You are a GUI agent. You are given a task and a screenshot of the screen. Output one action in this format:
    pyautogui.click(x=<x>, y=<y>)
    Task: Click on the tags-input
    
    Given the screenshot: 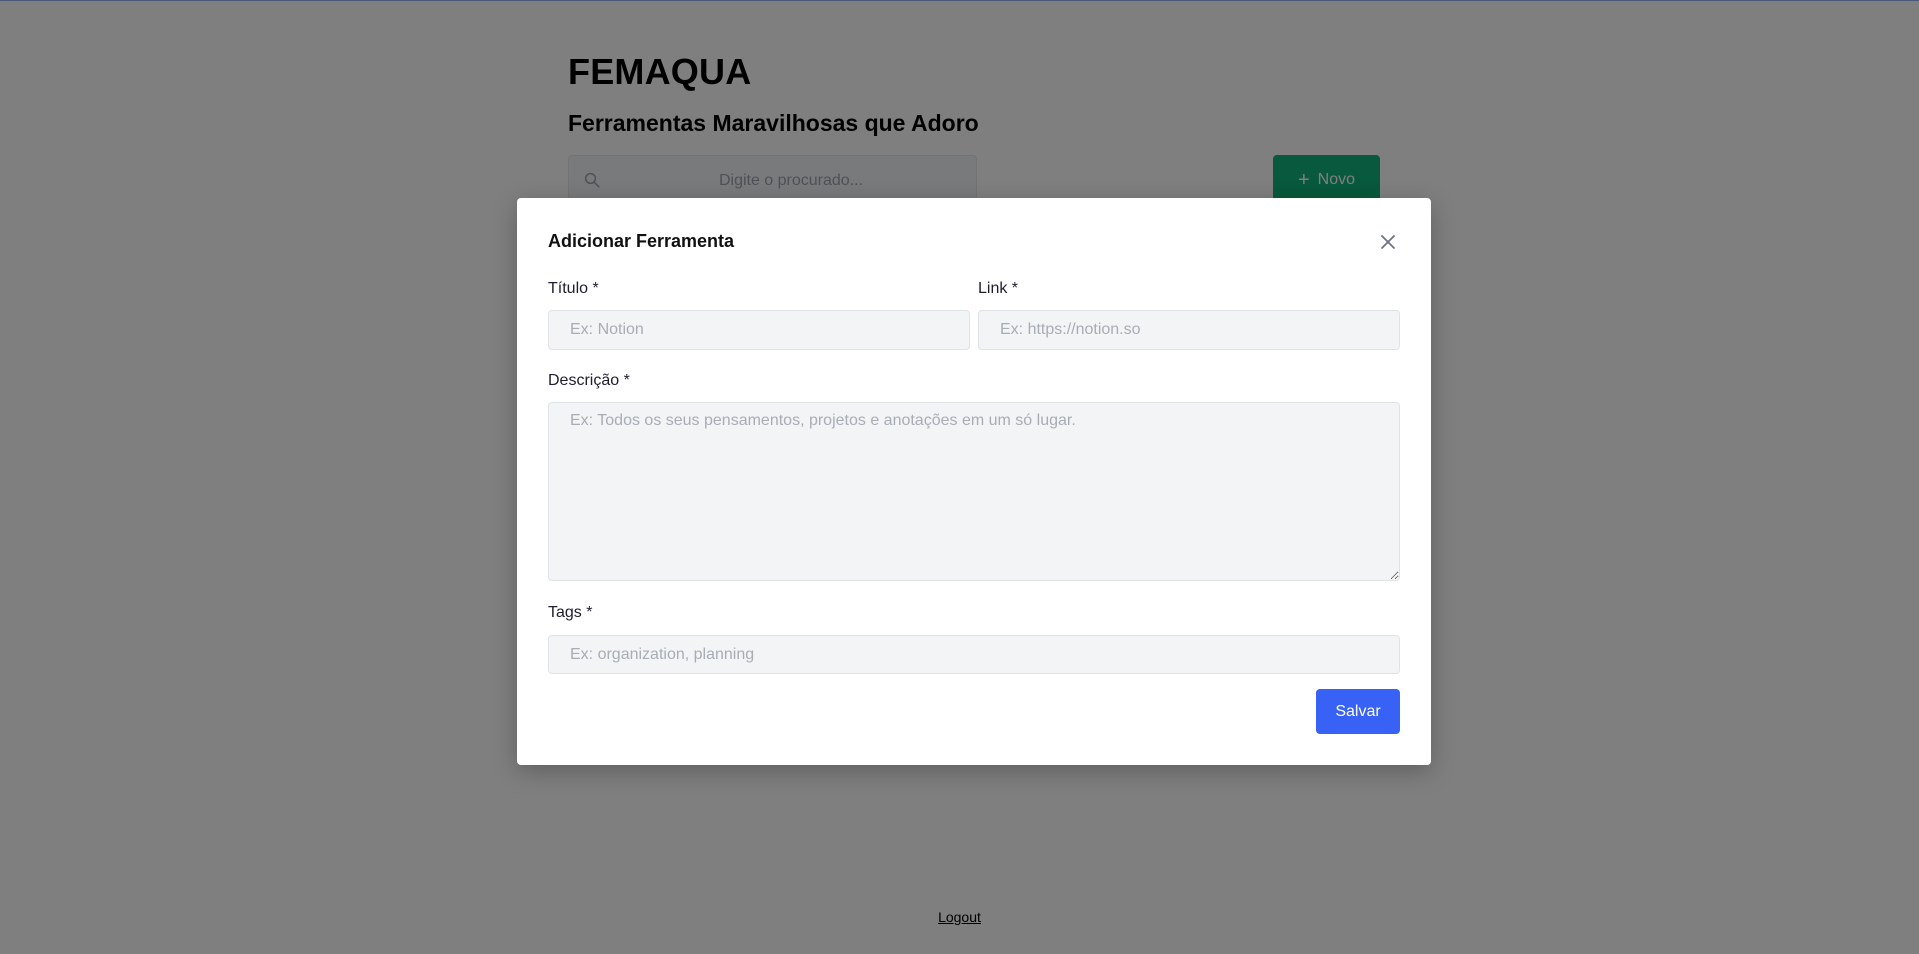 What is the action you would take?
    pyautogui.click(x=974, y=654)
    